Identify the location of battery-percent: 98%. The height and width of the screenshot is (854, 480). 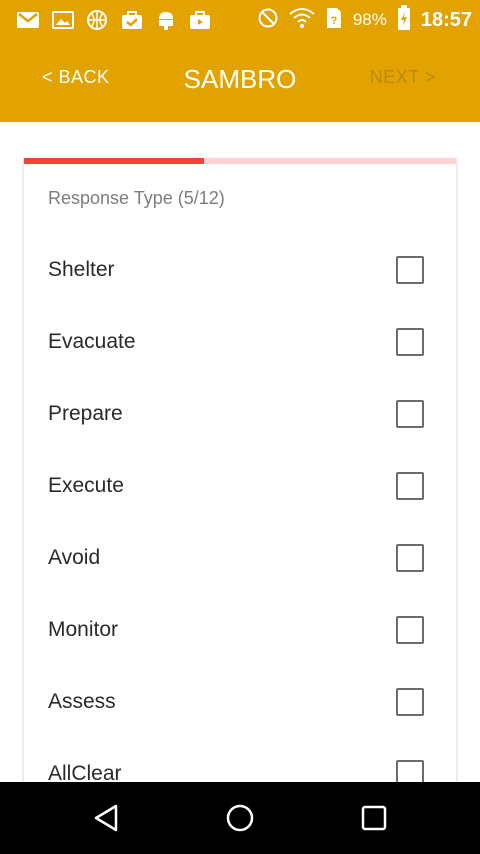
(369, 19).